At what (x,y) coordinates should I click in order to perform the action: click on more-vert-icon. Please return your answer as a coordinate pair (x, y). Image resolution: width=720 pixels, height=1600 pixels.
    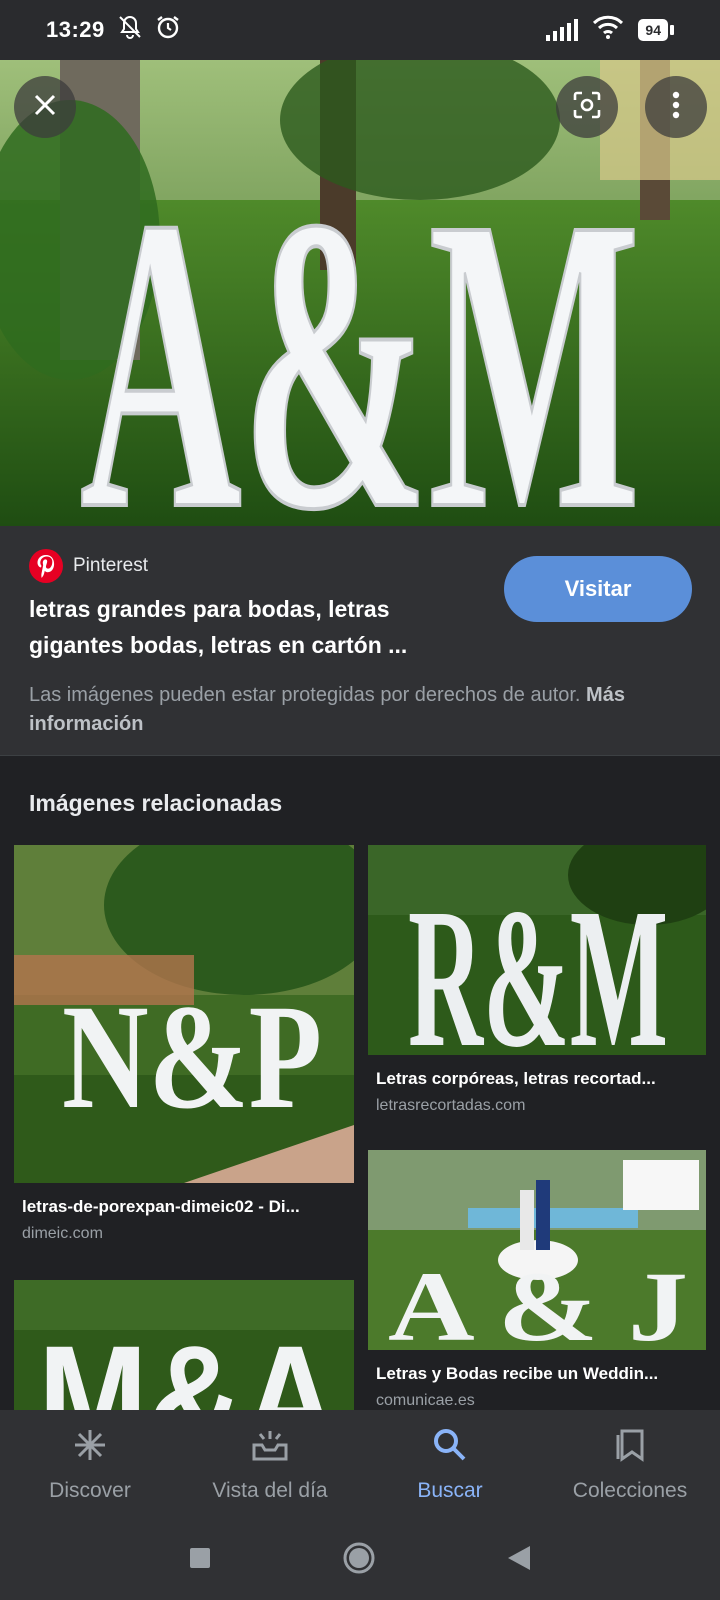
    Looking at the image, I should click on (676, 107).